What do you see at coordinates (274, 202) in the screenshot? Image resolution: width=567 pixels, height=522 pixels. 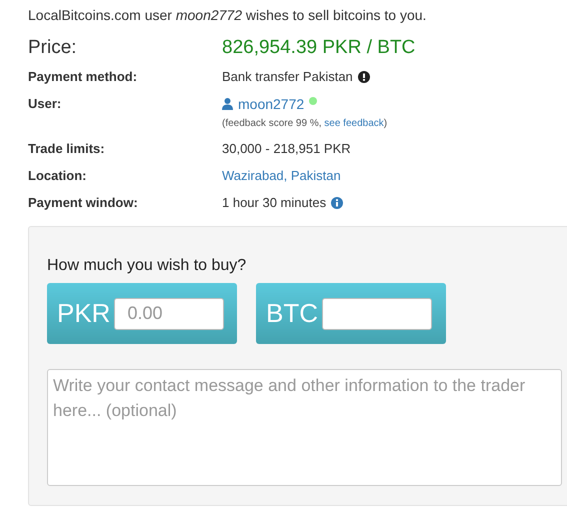 I see `field-value: 1 hour 30 minutes` at bounding box center [274, 202].